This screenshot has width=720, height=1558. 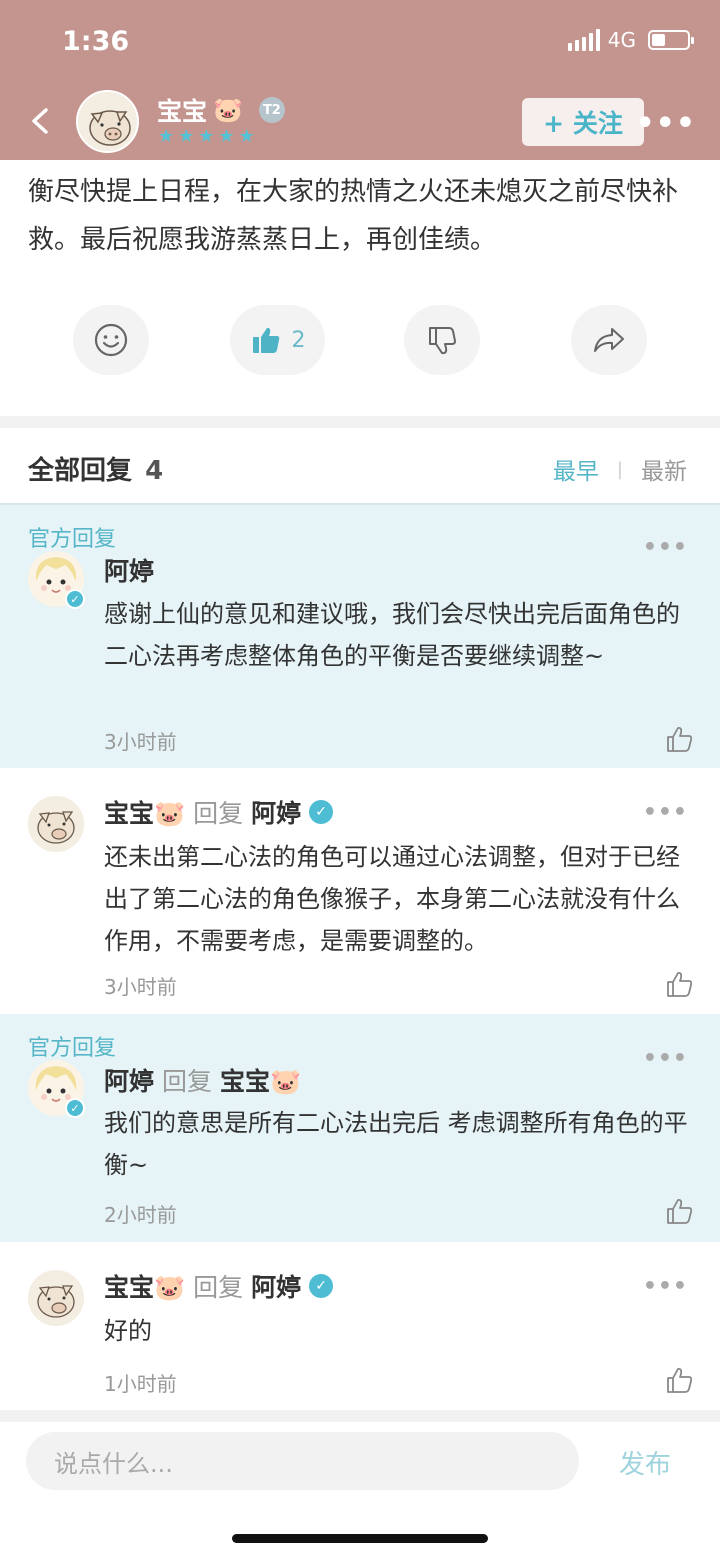 I want to click on follow-button: + 关注, so click(x=583, y=122).